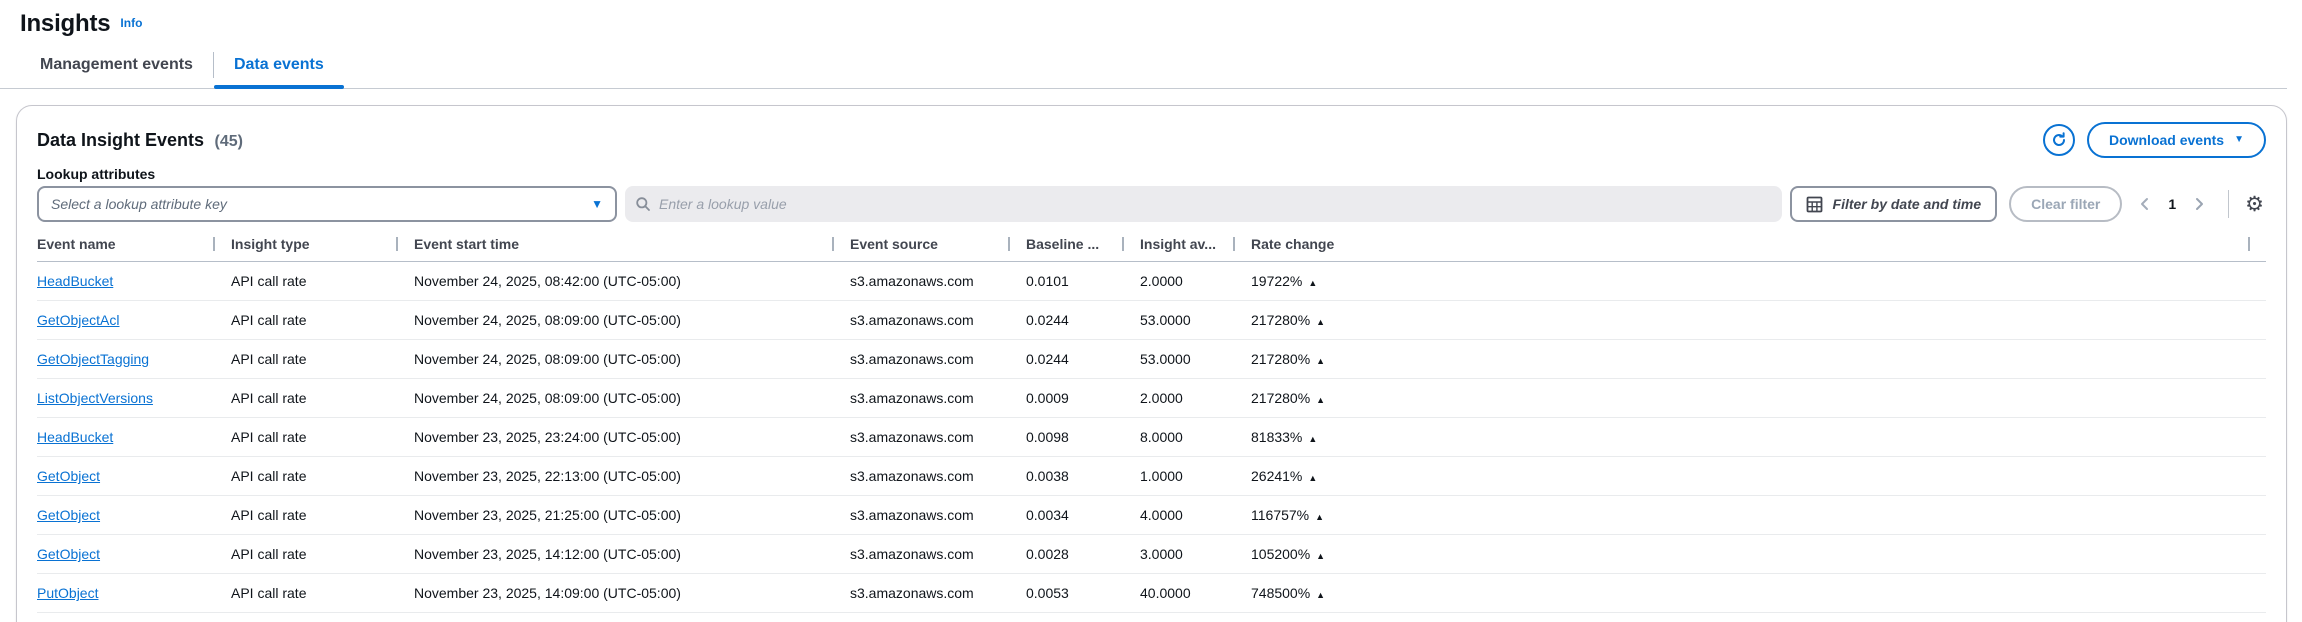 This screenshot has width=2302, height=622. Describe the element at coordinates (547, 593) in the screenshot. I see `event-start-time-cell: November 23, 2025, 14:09:00 (UTC-05:00)` at that location.